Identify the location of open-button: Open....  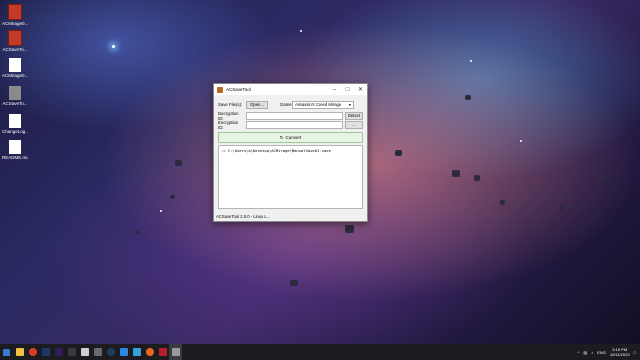
(257, 104).